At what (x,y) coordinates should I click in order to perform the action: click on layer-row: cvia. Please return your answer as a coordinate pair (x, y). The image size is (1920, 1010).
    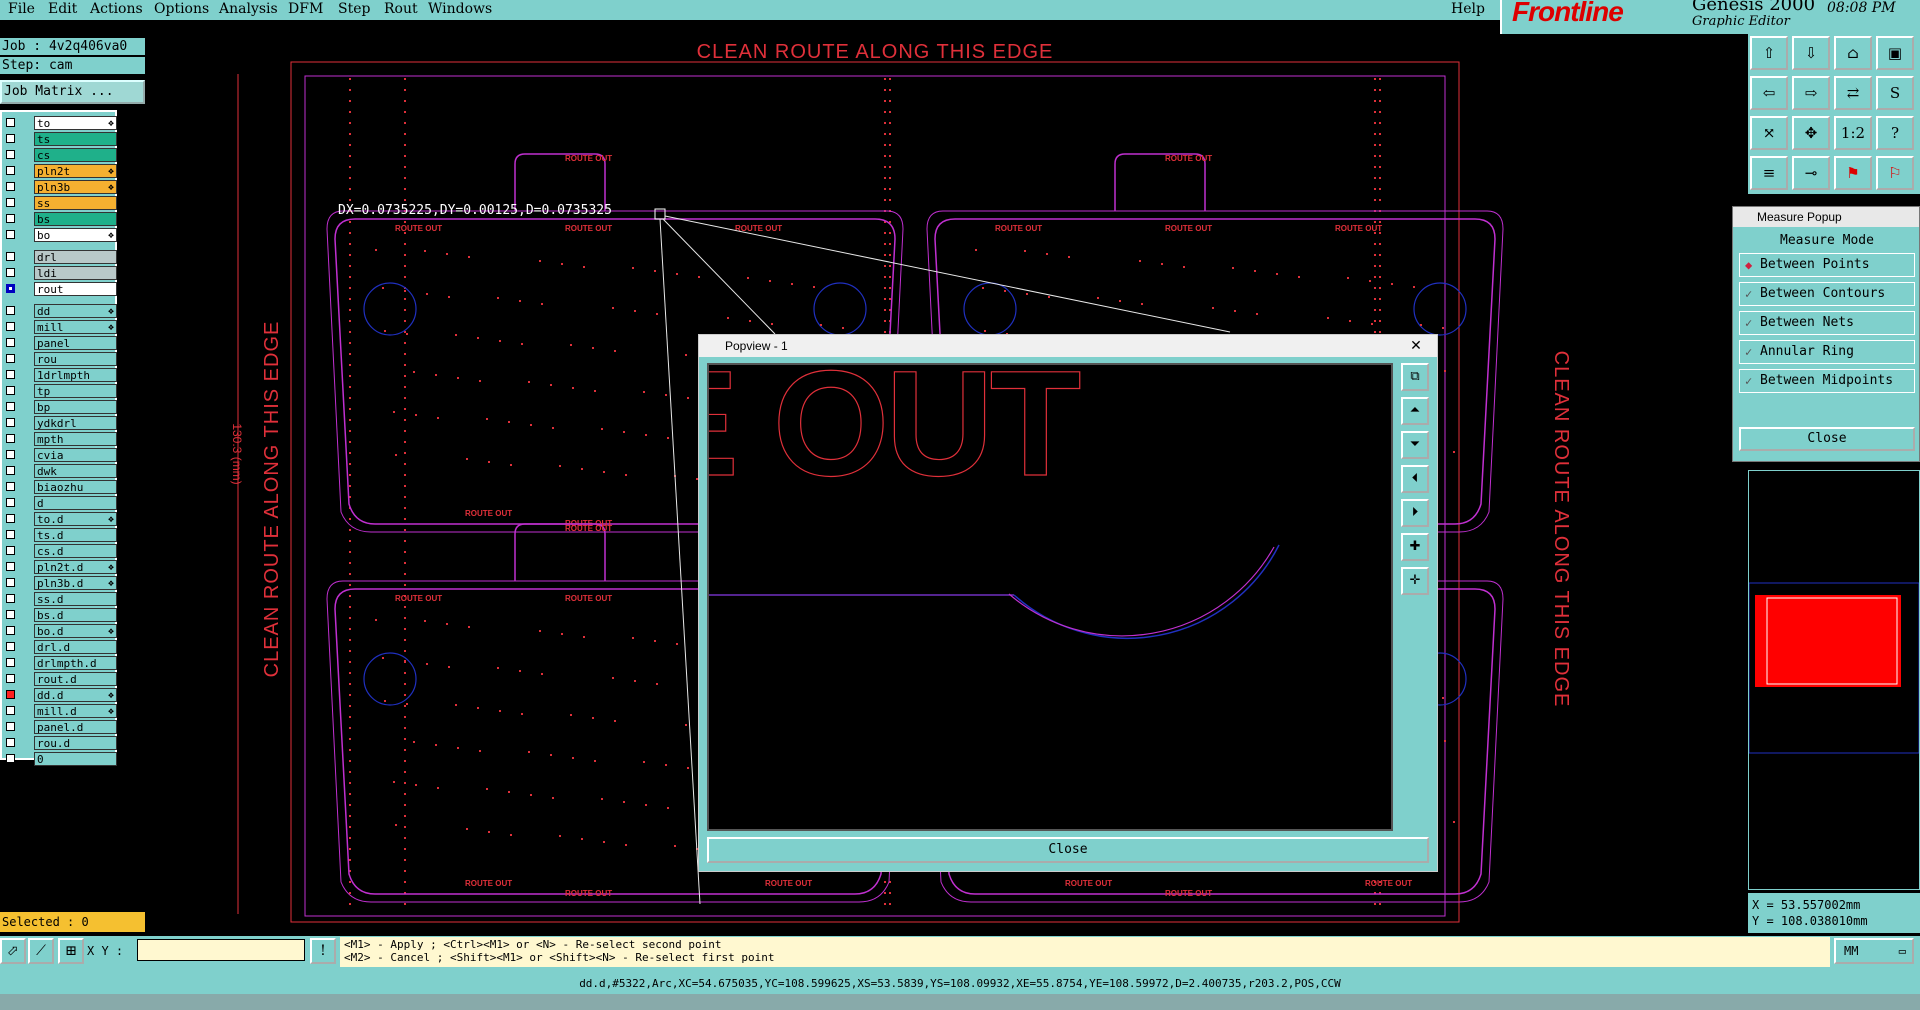
    Looking at the image, I should click on (60, 455).